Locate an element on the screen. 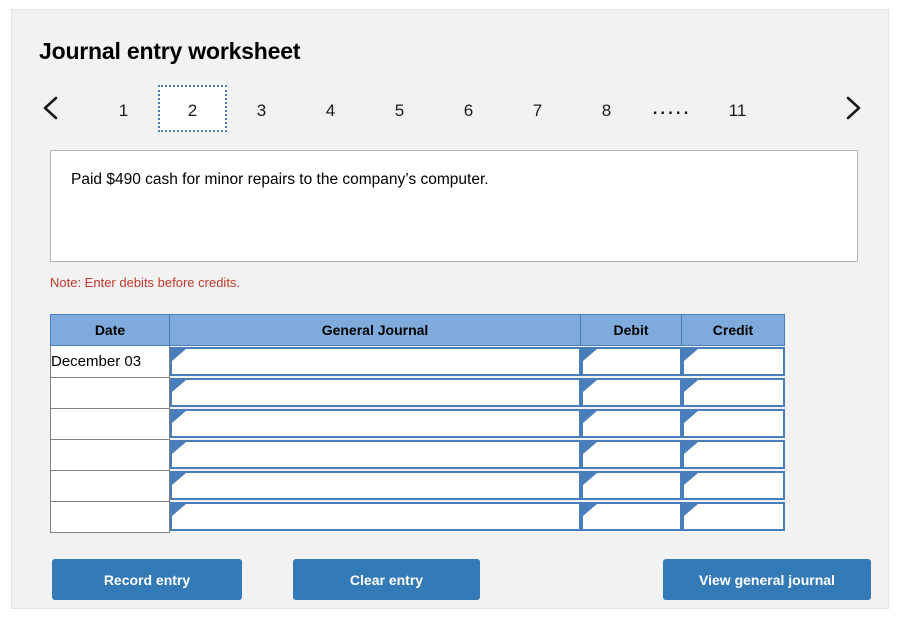 This screenshot has height=620, width=899. tab-5: 5 is located at coordinates (399, 108).